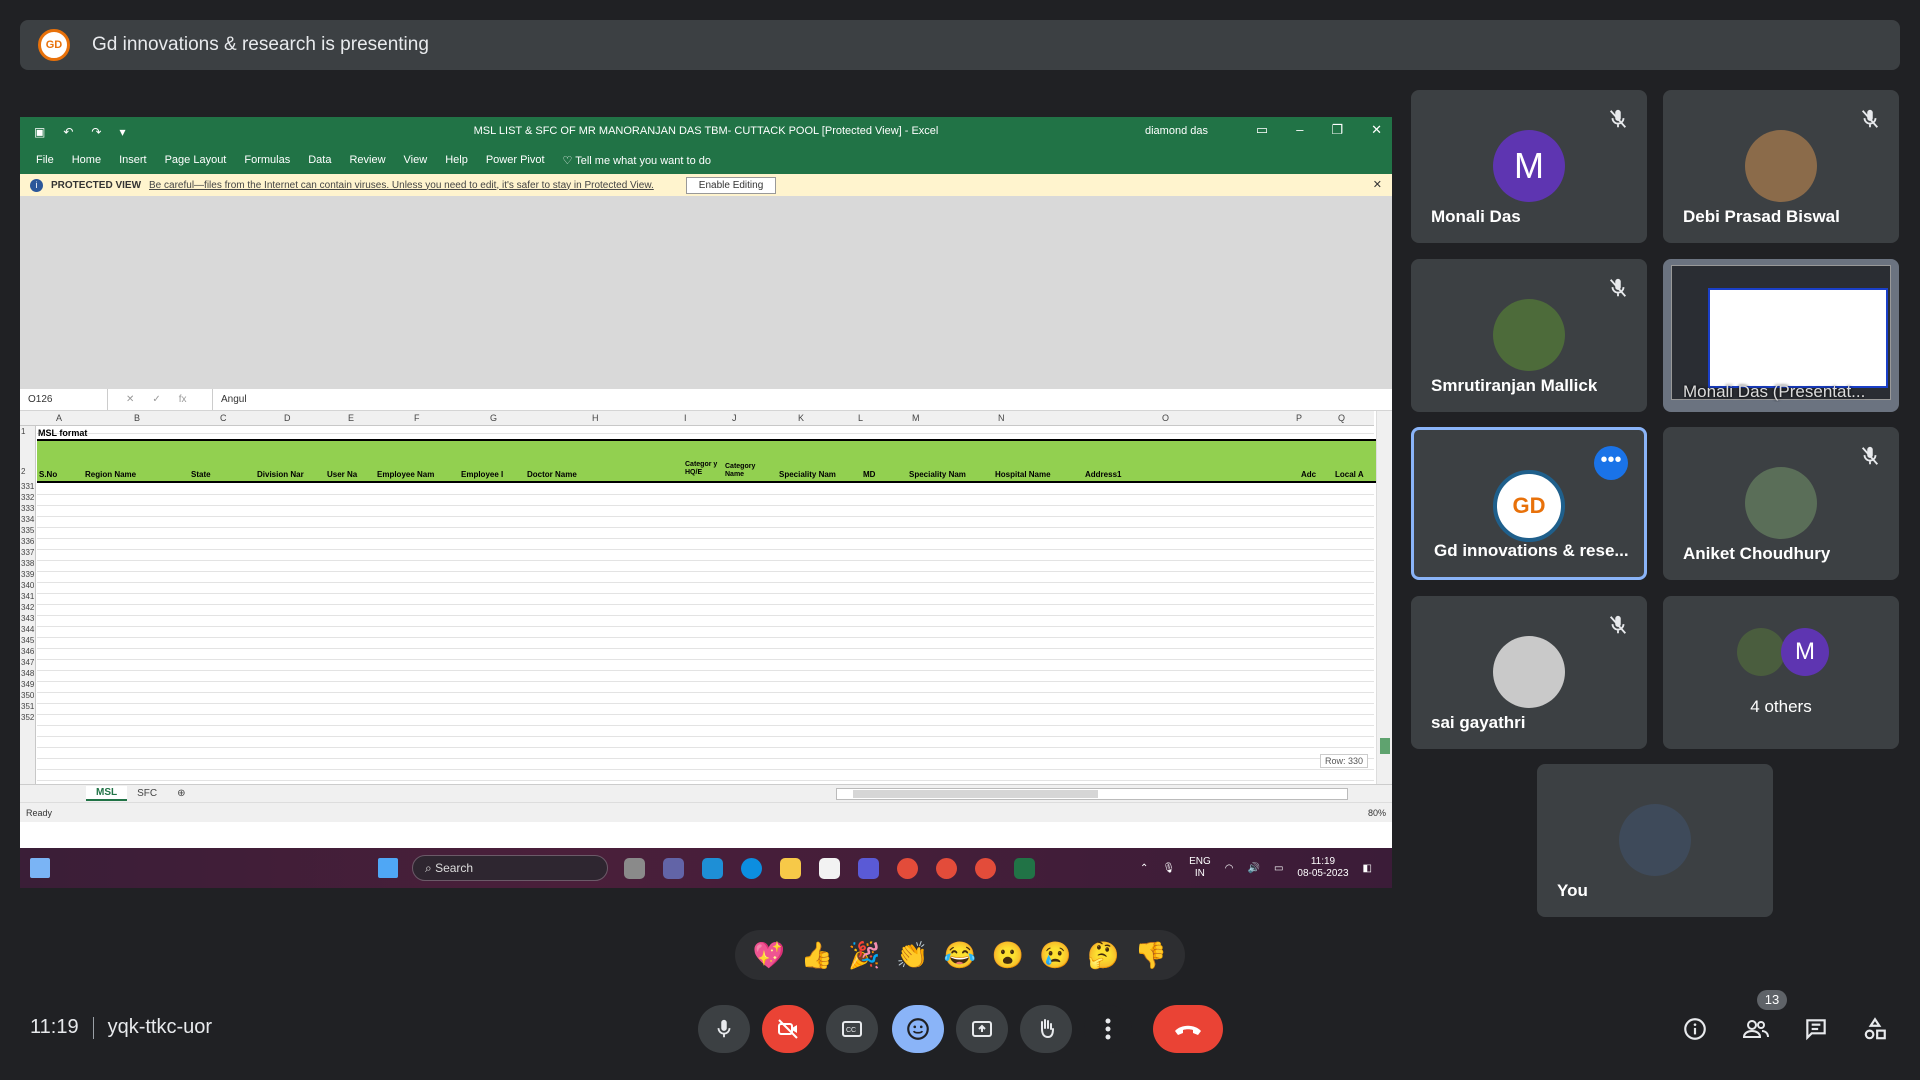 This screenshot has height=1080, width=1920. Describe the element at coordinates (182, 399) in the screenshot. I see `function-icon: fx` at that location.